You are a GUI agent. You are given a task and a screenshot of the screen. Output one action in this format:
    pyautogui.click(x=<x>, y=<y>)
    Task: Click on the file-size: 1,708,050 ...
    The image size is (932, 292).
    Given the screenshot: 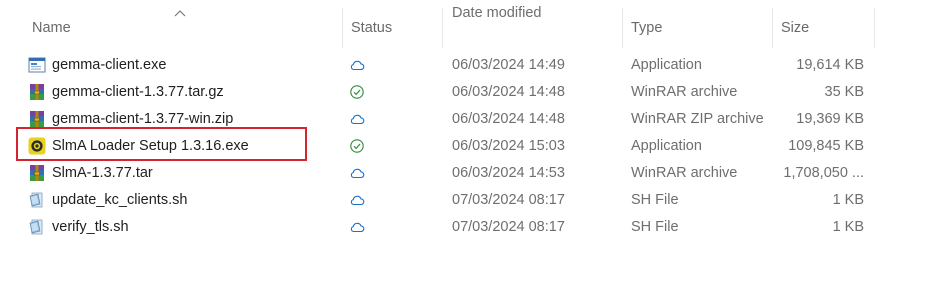 What is the action you would take?
    pyautogui.click(x=823, y=173)
    